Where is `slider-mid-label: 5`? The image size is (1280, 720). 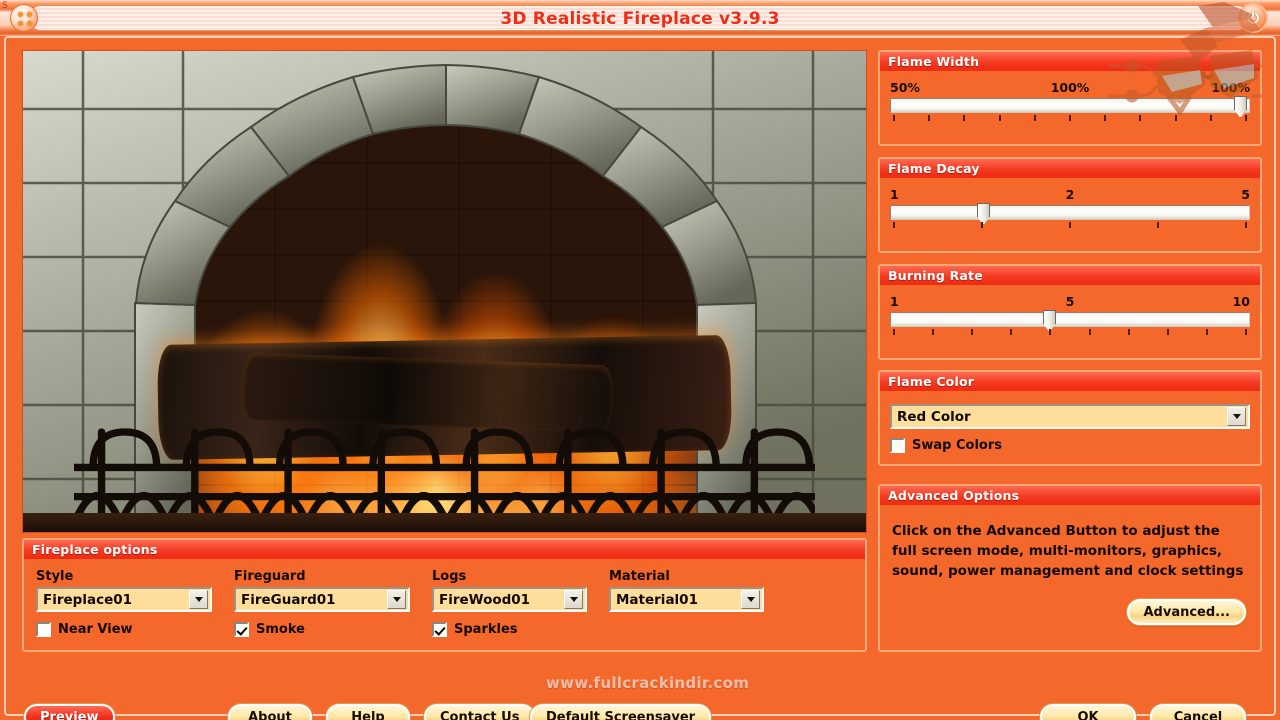
slider-mid-label: 5 is located at coordinates (1070, 301).